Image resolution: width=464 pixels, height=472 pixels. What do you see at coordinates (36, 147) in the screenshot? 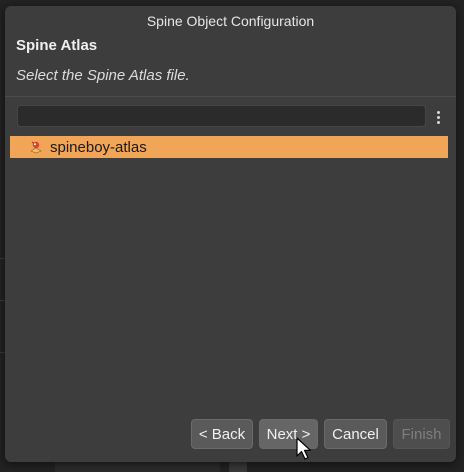
I see `spine-atlas-icon` at bounding box center [36, 147].